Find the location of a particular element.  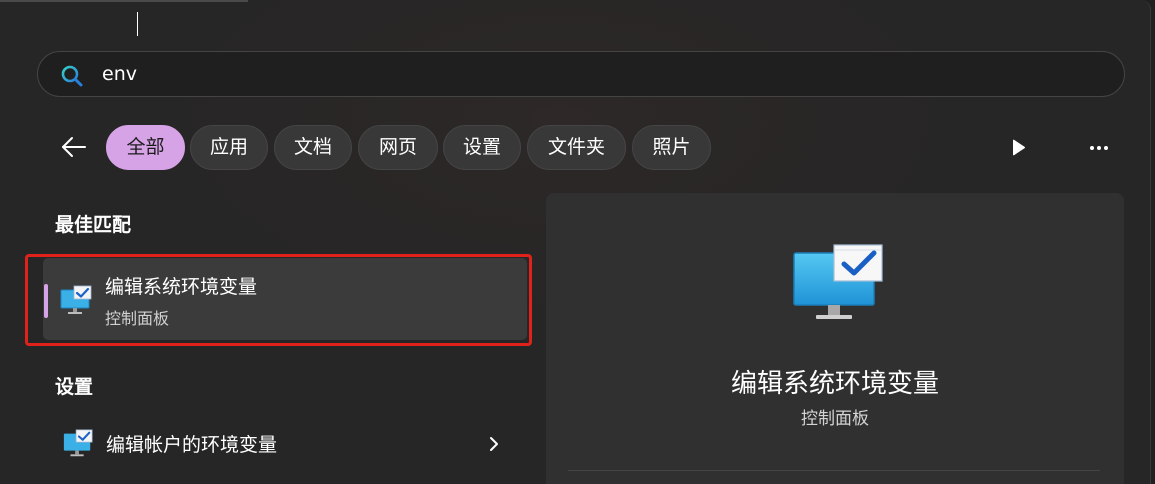

search-input is located at coordinates (592, 74).